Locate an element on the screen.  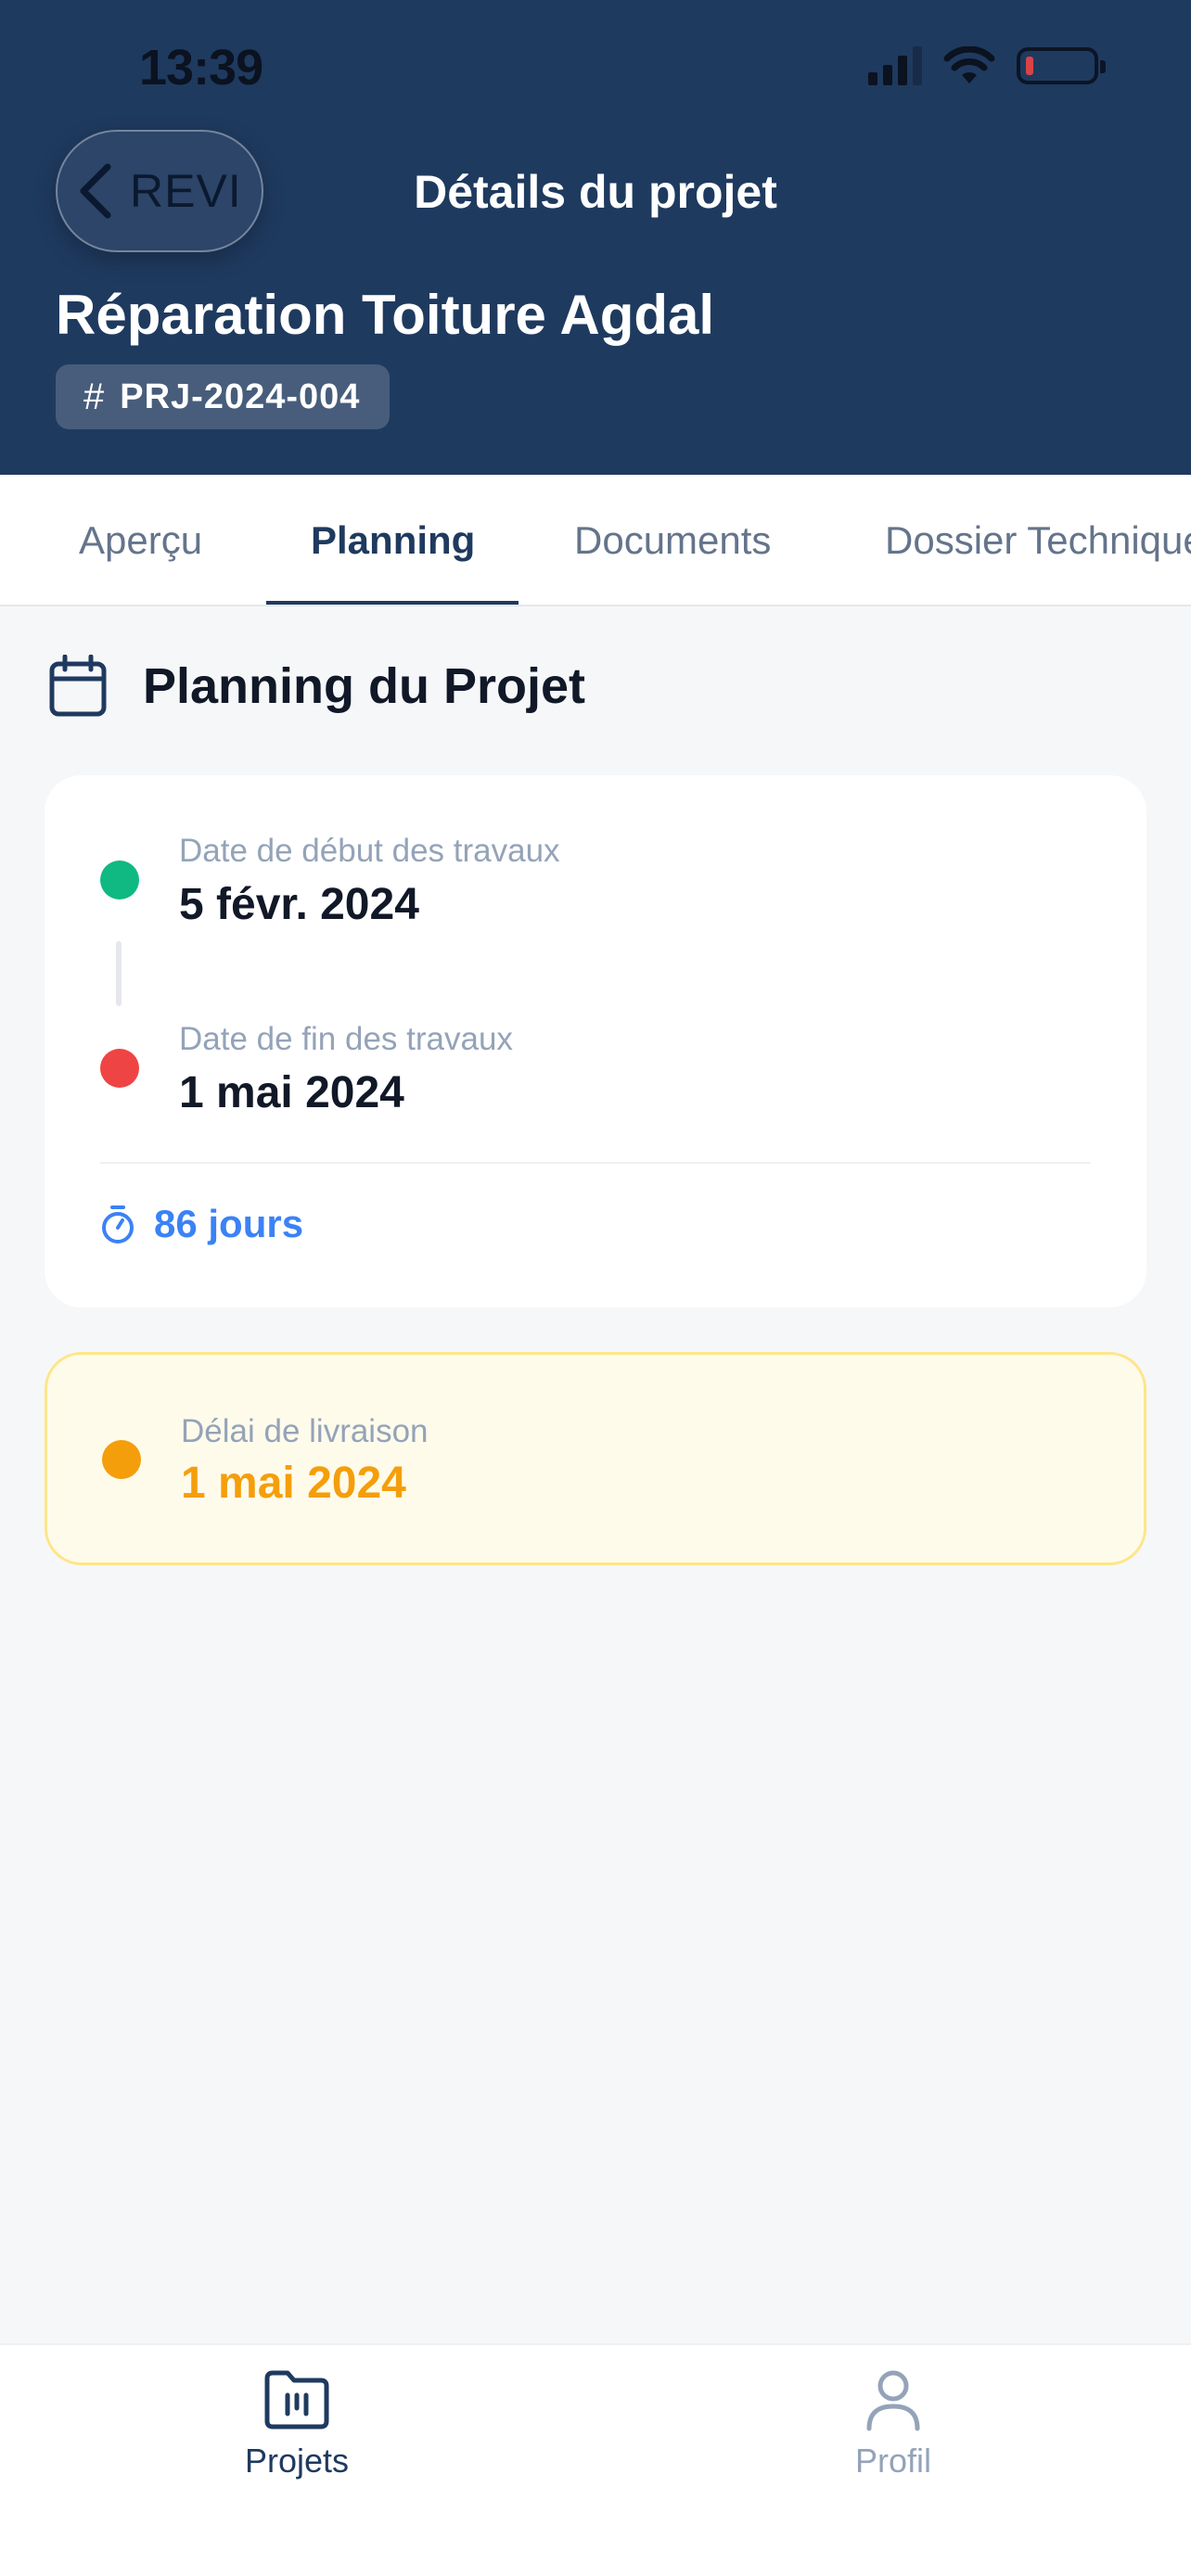
active-tab-indicator is located at coordinates (392, 603).